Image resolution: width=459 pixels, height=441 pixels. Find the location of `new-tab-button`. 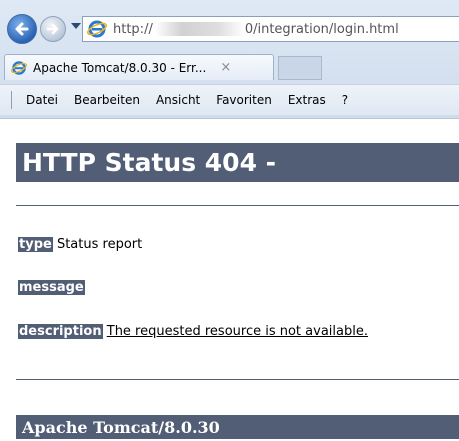

new-tab-button is located at coordinates (300, 68).